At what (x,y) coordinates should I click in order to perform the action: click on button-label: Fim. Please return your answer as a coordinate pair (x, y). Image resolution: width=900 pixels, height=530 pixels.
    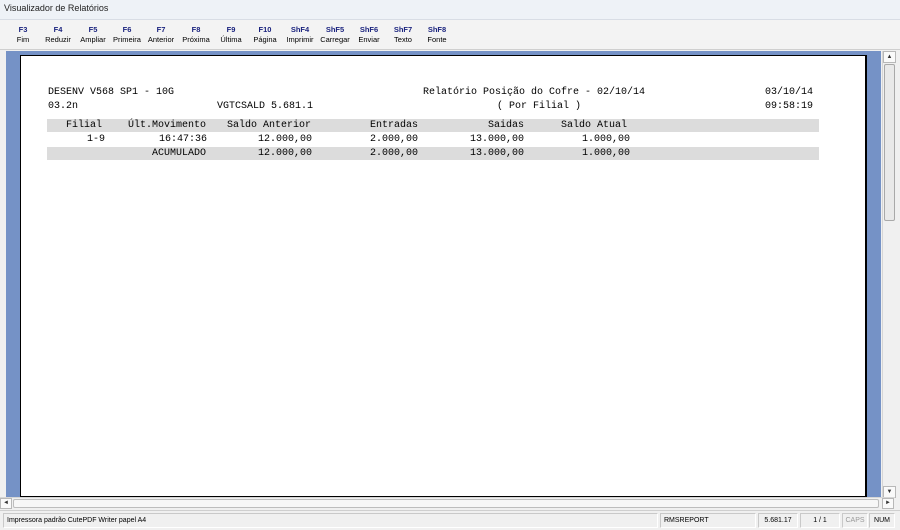
    Looking at the image, I should click on (23, 39).